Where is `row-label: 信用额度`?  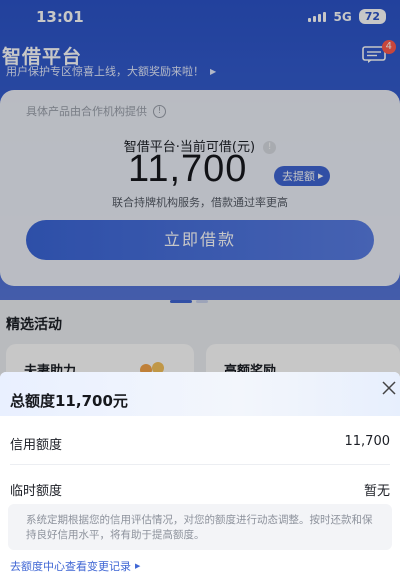 row-label: 信用额度 is located at coordinates (36, 445).